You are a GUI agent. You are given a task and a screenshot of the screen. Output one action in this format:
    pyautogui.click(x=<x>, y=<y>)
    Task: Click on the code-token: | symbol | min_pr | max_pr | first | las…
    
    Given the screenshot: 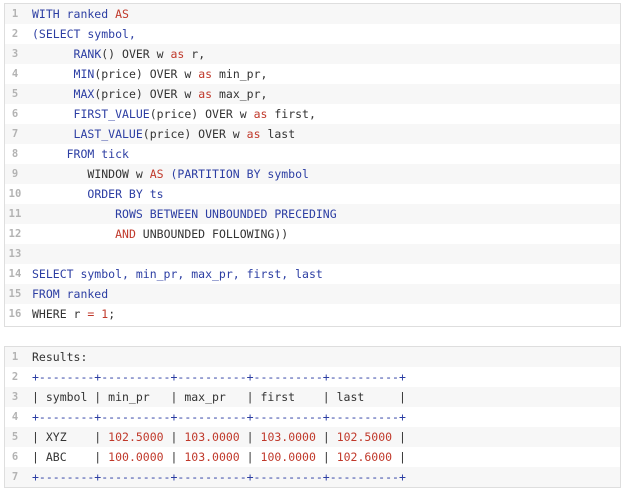 What is the action you would take?
    pyautogui.click(x=219, y=397)
    